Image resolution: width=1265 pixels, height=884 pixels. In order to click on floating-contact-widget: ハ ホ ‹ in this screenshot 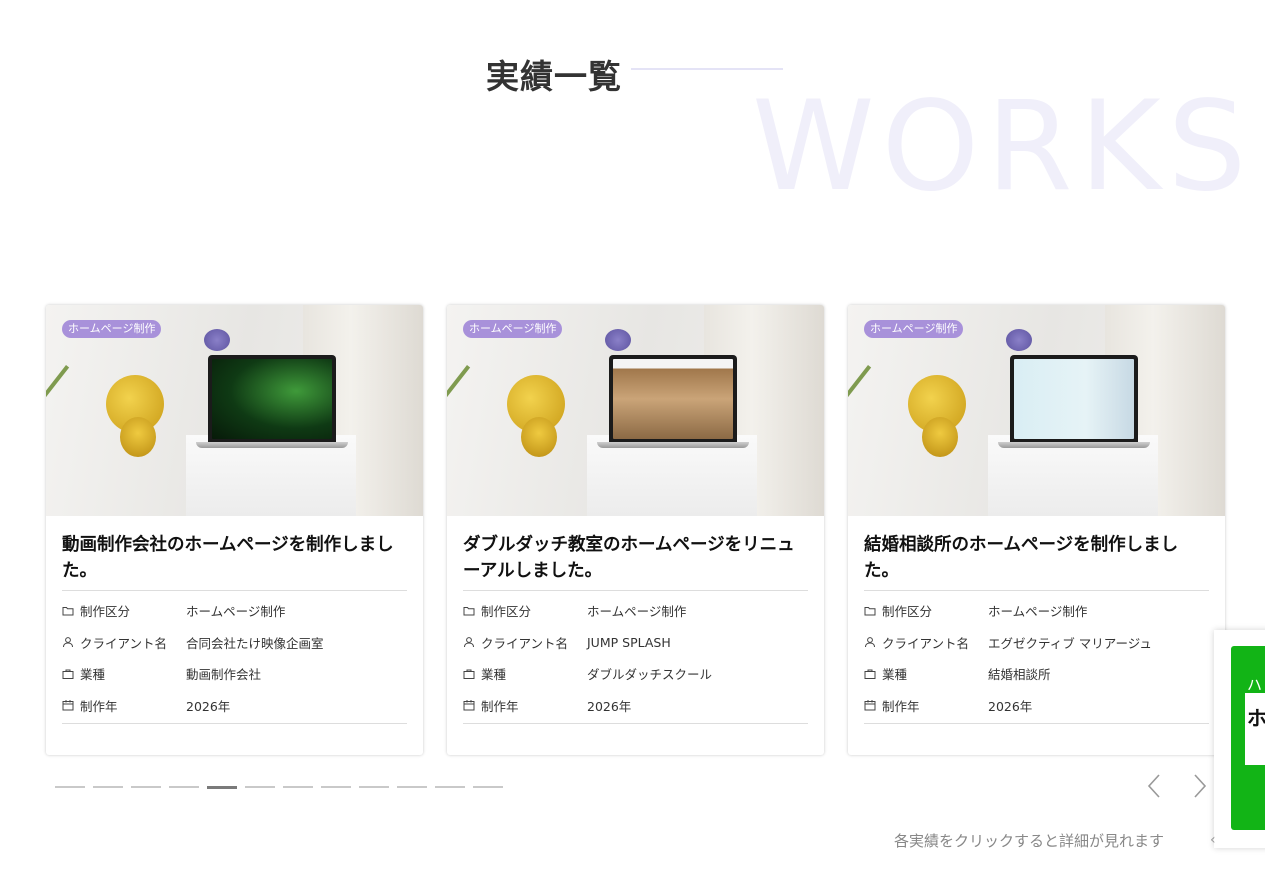, I will do `click(1237, 739)`.